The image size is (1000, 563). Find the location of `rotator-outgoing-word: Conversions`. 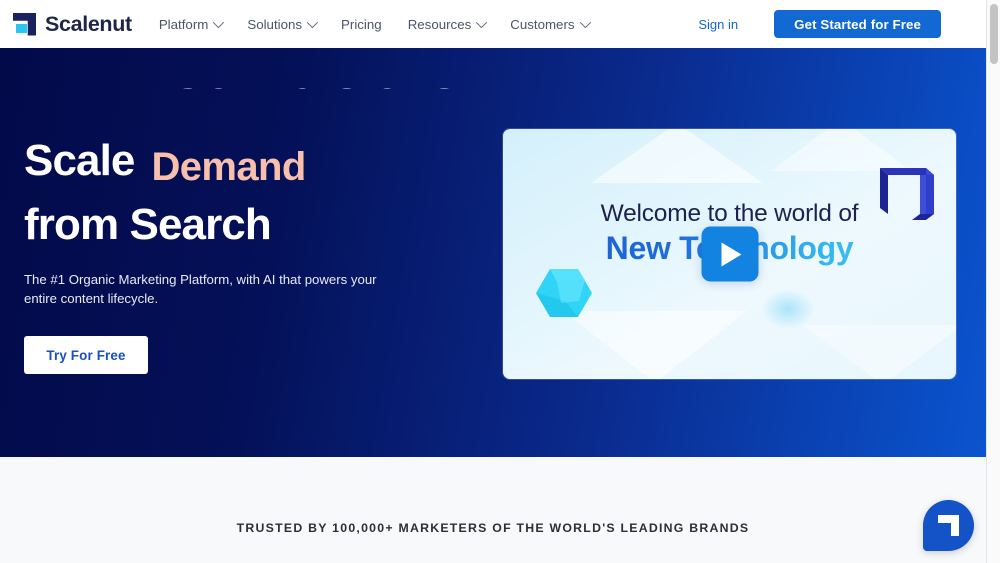

rotator-outgoing-word: Conversions is located at coordinates (311, 94).